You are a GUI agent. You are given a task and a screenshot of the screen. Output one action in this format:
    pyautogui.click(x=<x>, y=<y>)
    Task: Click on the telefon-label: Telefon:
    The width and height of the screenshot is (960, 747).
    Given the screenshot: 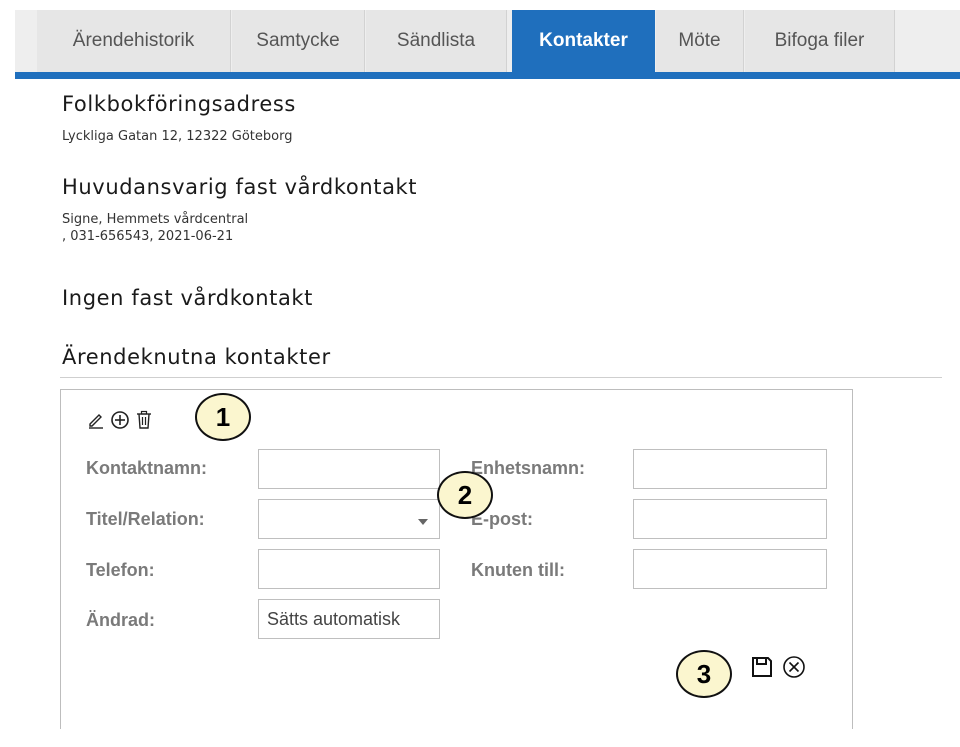 What is the action you would take?
    pyautogui.click(x=120, y=570)
    